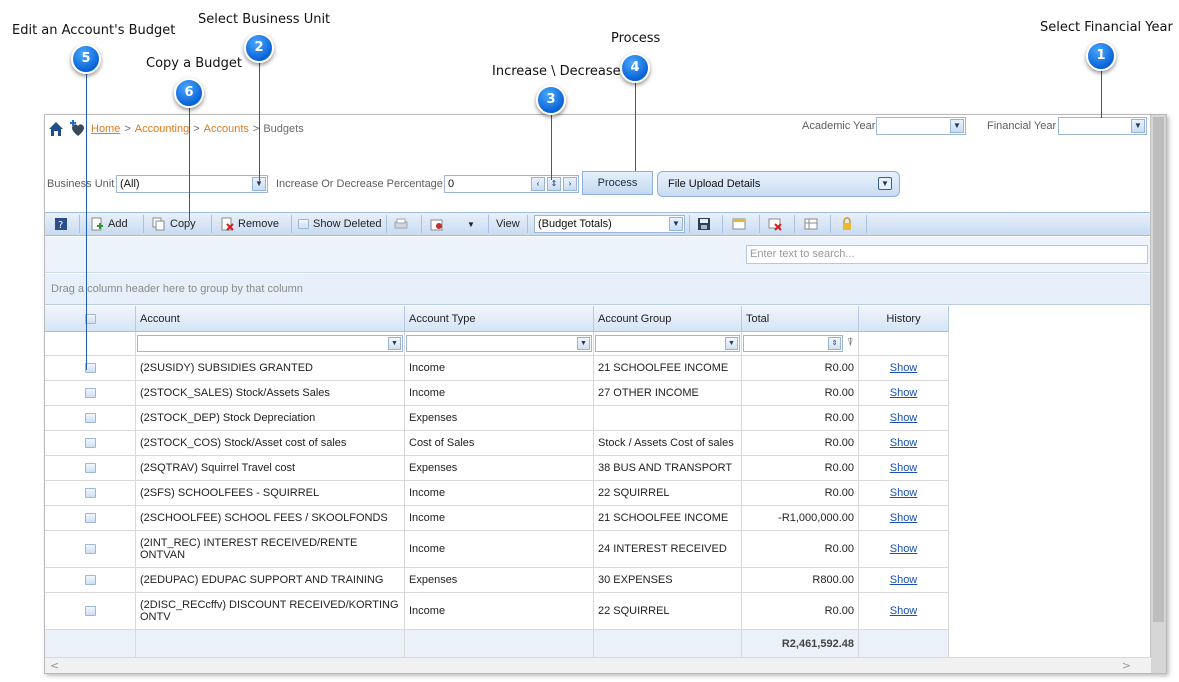 This screenshot has height=682, width=1179. Describe the element at coordinates (847, 224) in the screenshot. I see `lock-layout-button` at that location.